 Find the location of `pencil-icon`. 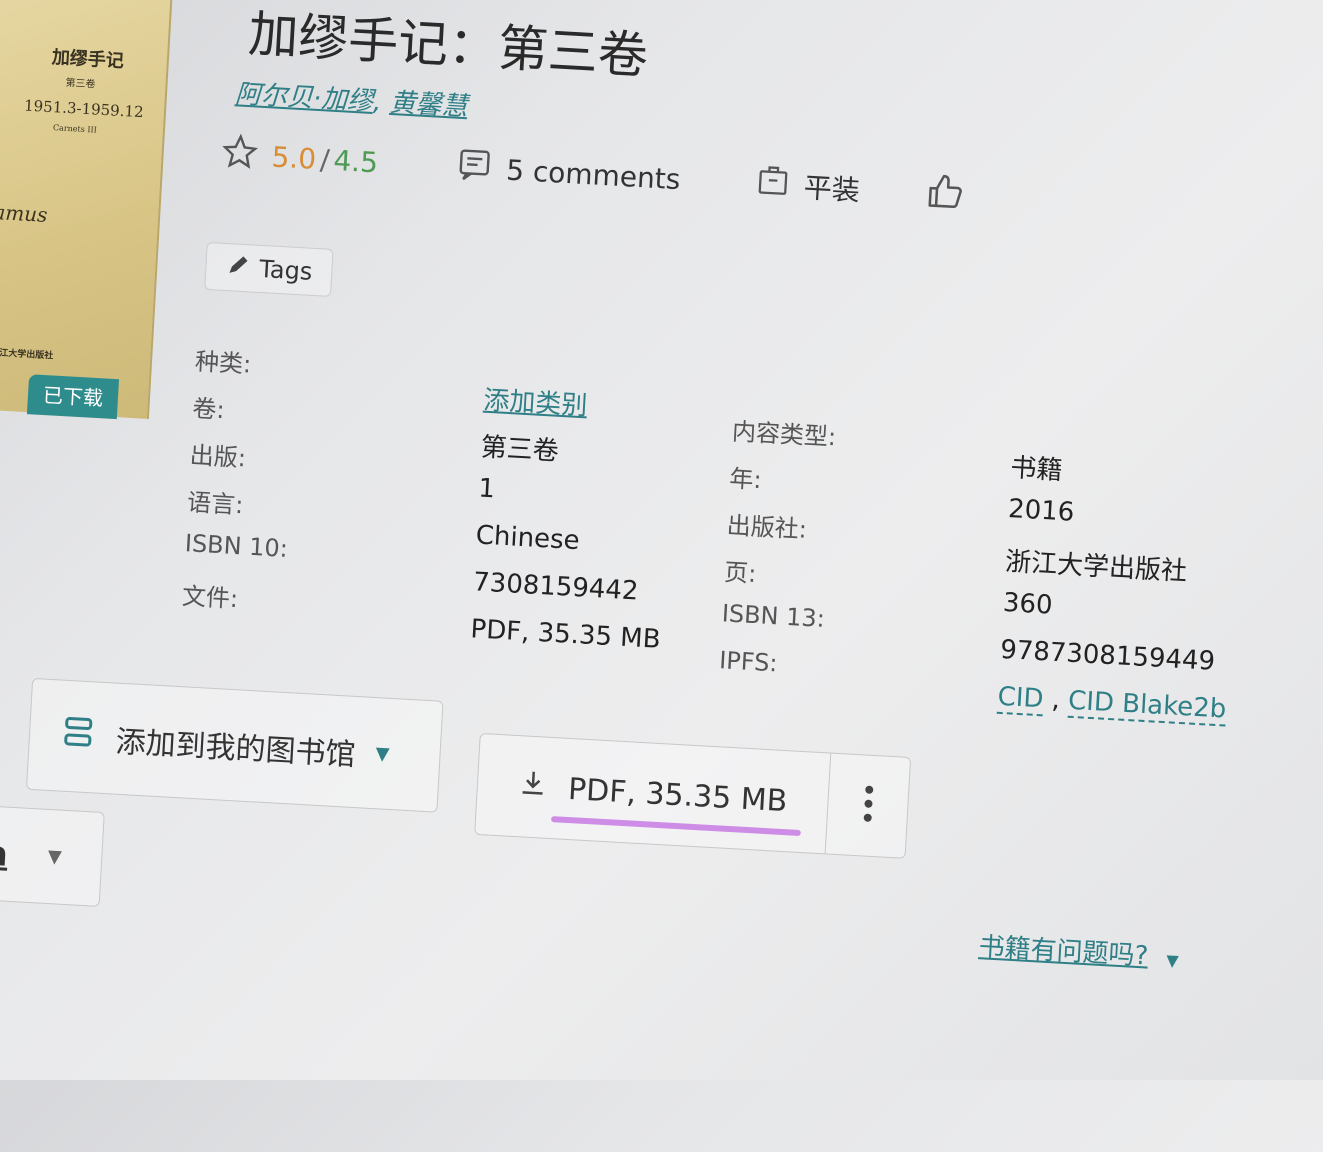

pencil-icon is located at coordinates (238, 267).